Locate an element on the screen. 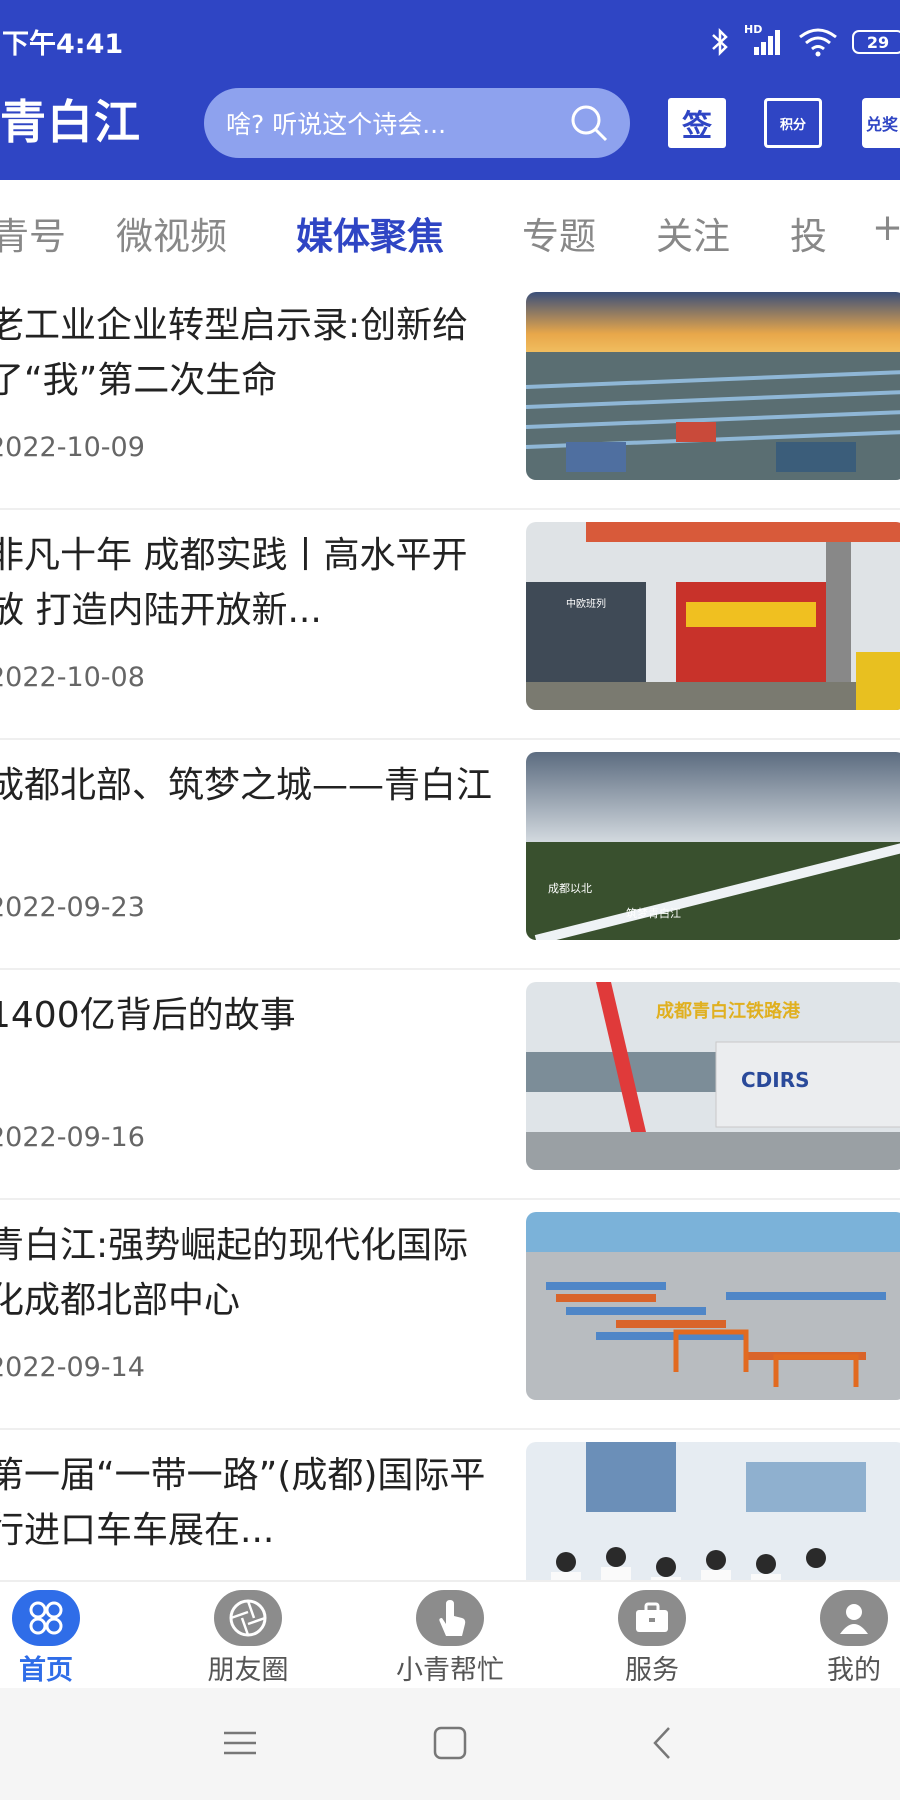 This screenshot has width=900, height=1800. sign-in-label: 签 is located at coordinates (697, 126).